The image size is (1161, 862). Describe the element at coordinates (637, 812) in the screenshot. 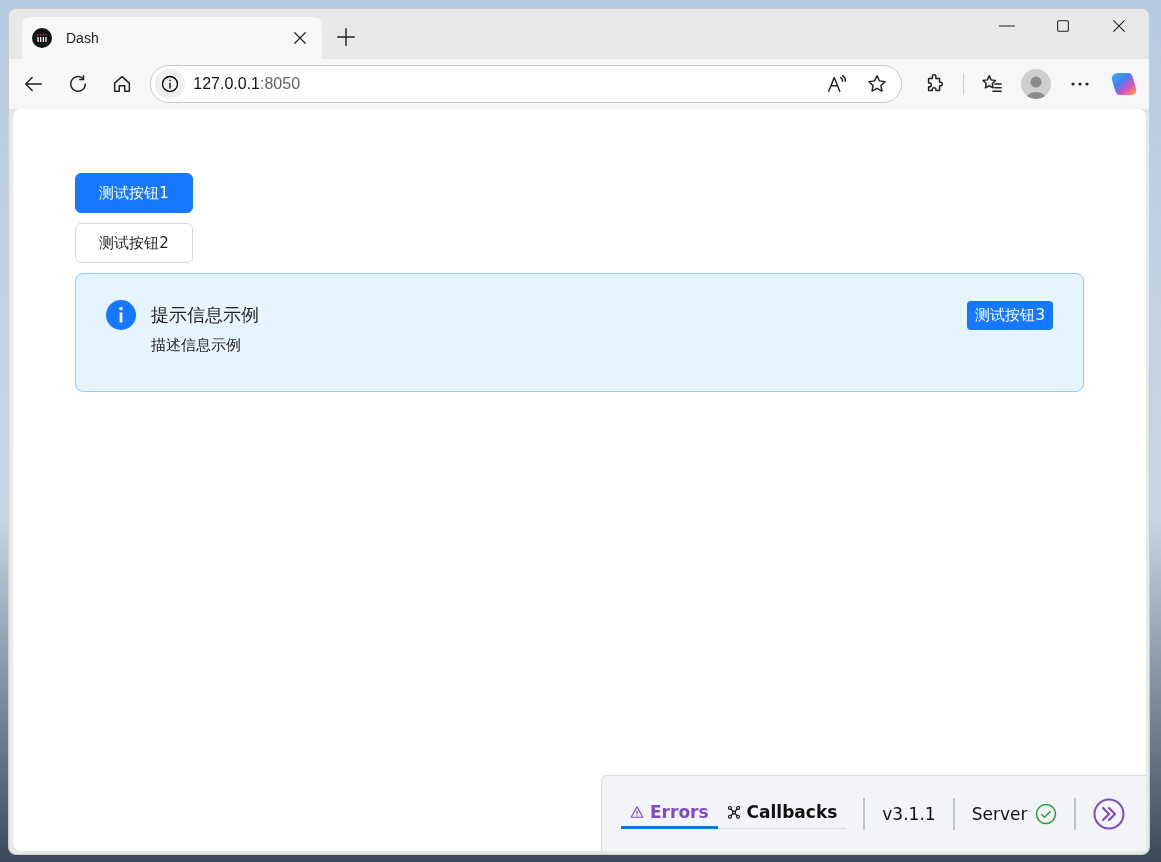

I see `warning-icon` at that location.